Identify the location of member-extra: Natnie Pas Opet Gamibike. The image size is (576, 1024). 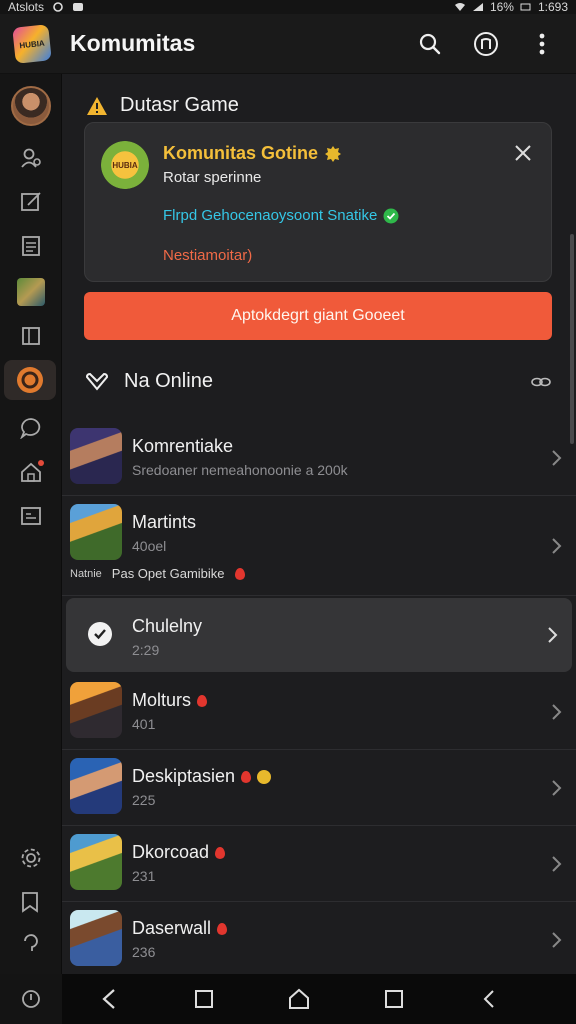
(157, 573).